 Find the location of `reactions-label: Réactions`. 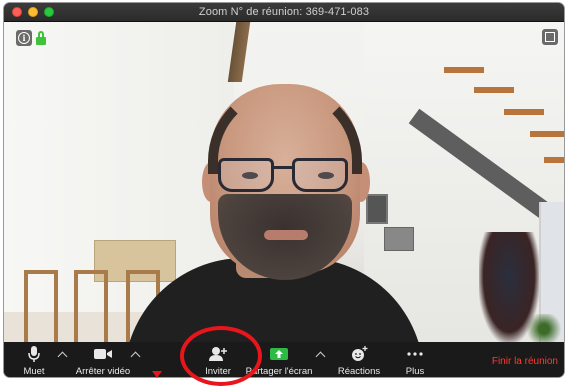

reactions-label: Réactions is located at coordinates (359, 371).